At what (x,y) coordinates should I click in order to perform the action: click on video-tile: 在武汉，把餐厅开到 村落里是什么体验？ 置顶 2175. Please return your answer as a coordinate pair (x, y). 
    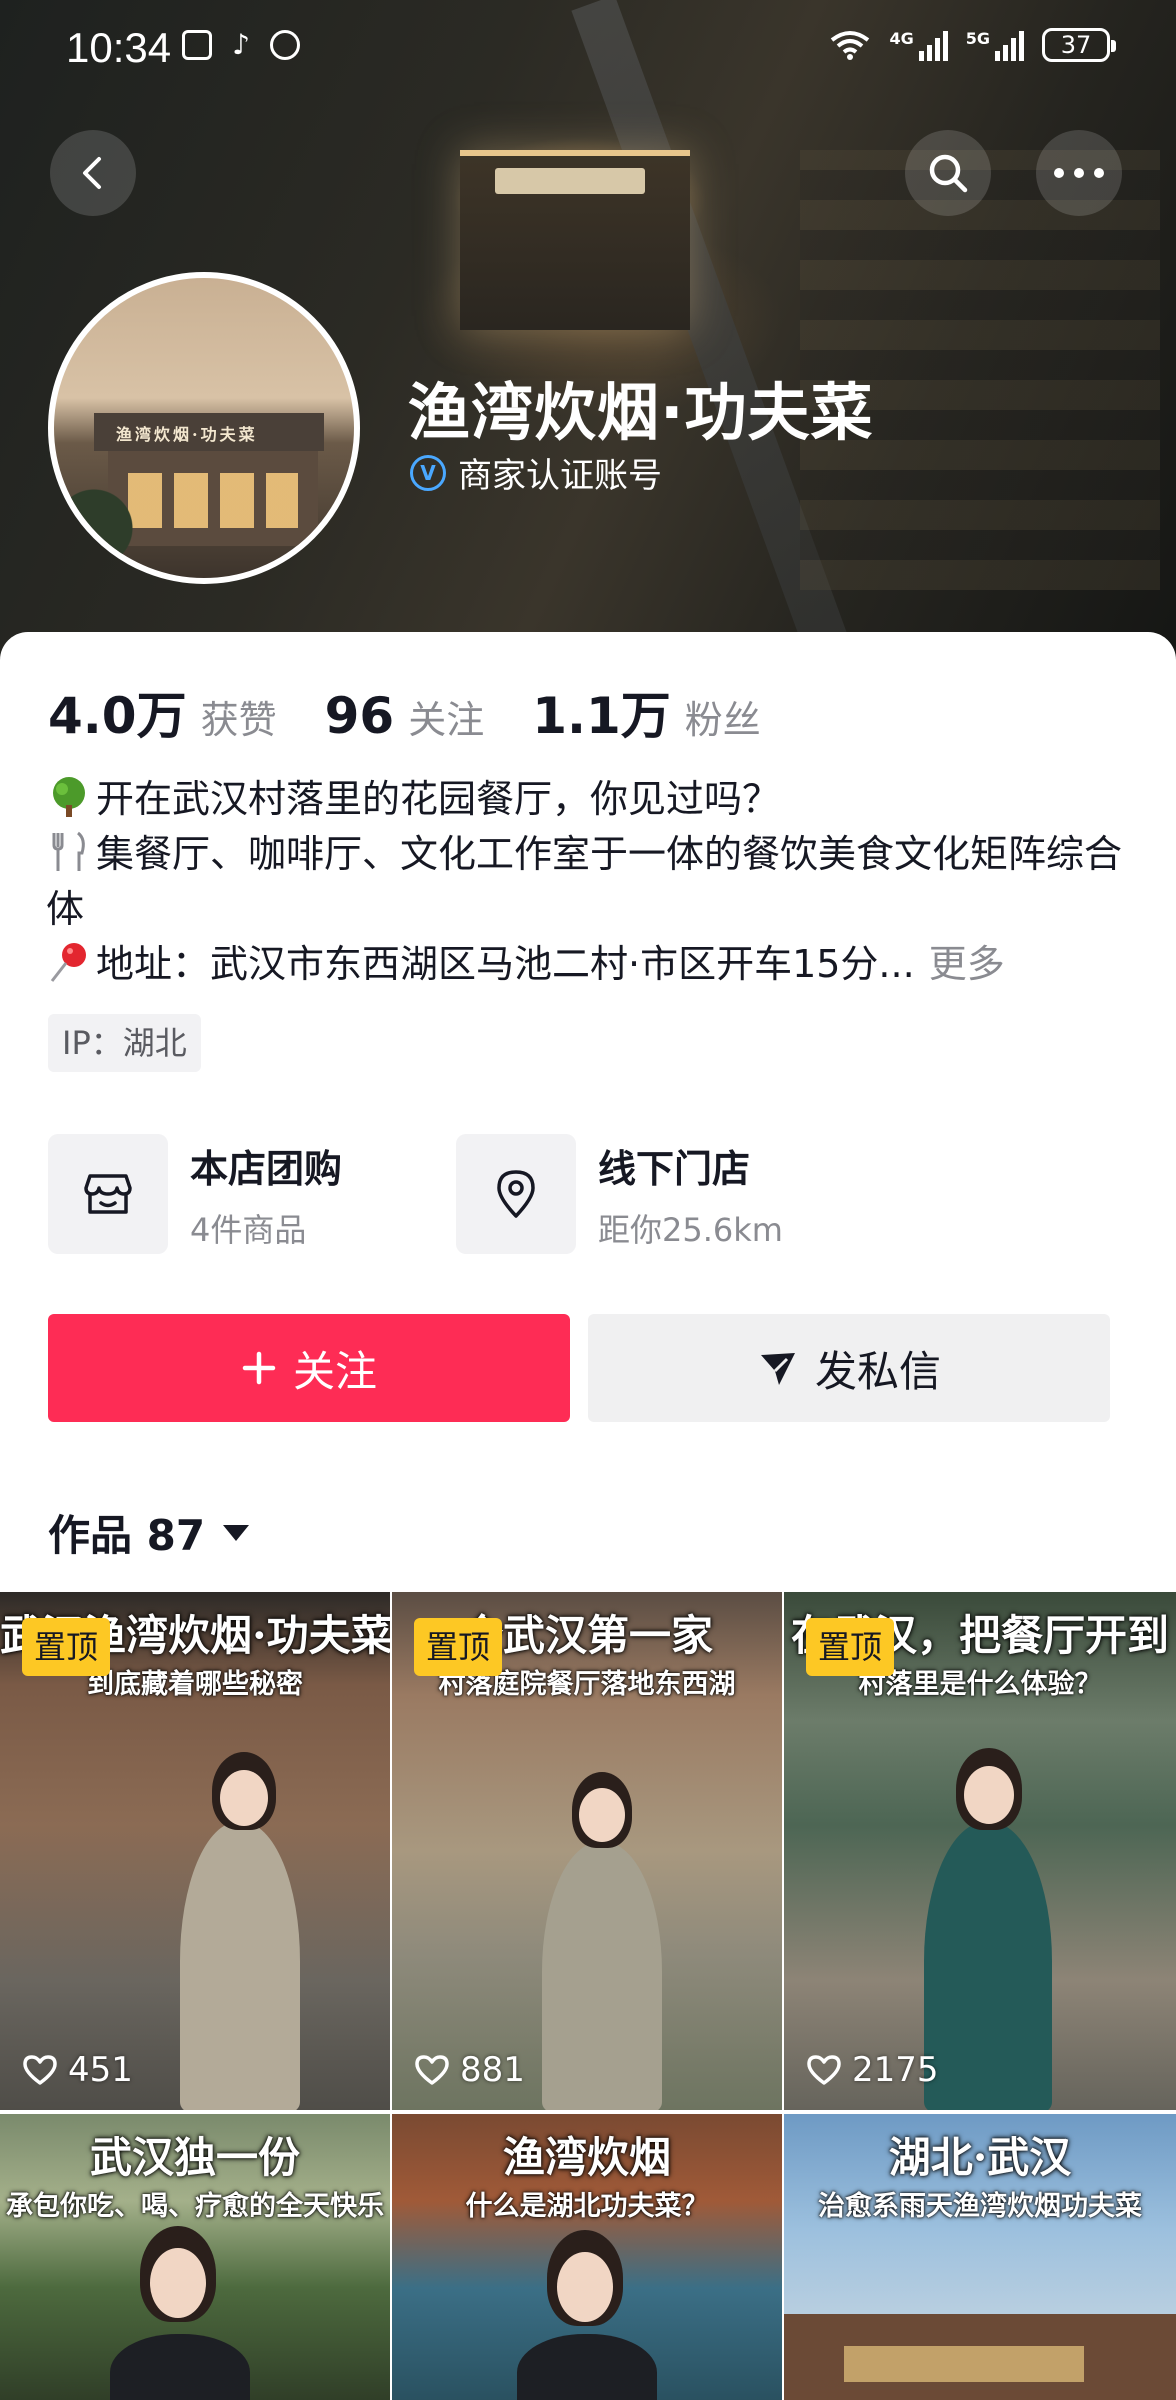
    Looking at the image, I should click on (980, 1851).